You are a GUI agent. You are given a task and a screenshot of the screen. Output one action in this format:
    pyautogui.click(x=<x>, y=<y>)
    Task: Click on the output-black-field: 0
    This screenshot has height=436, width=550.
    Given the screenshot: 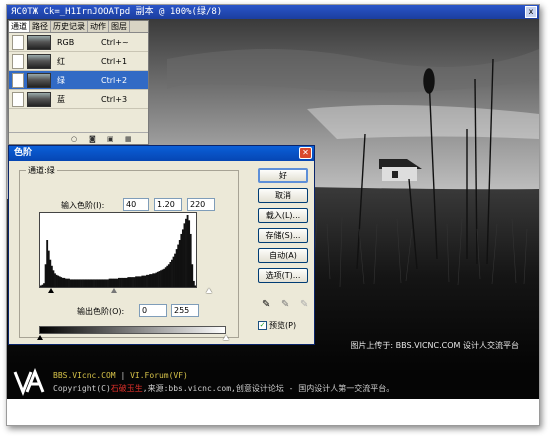 What is the action you would take?
    pyautogui.click(x=153, y=310)
    